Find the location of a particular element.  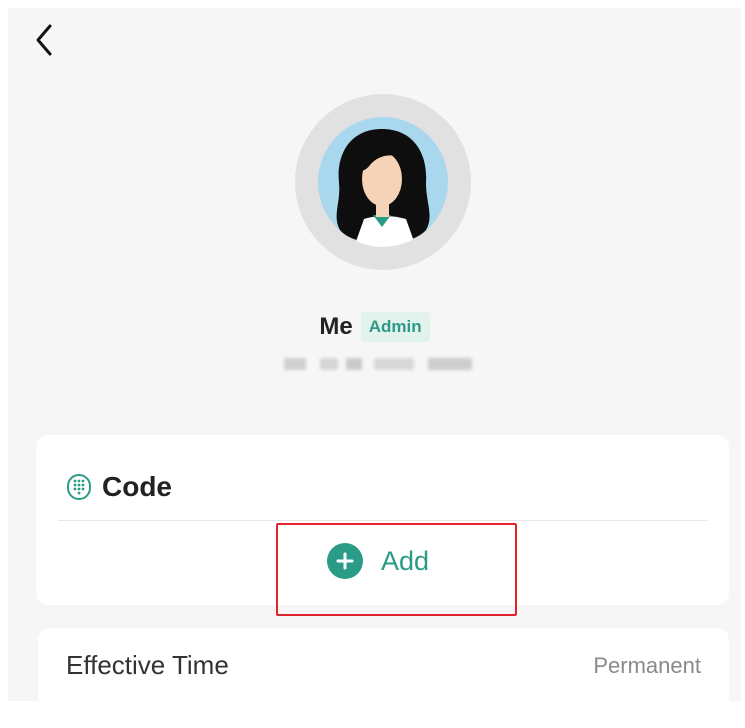

keypad-icon is located at coordinates (79, 487).